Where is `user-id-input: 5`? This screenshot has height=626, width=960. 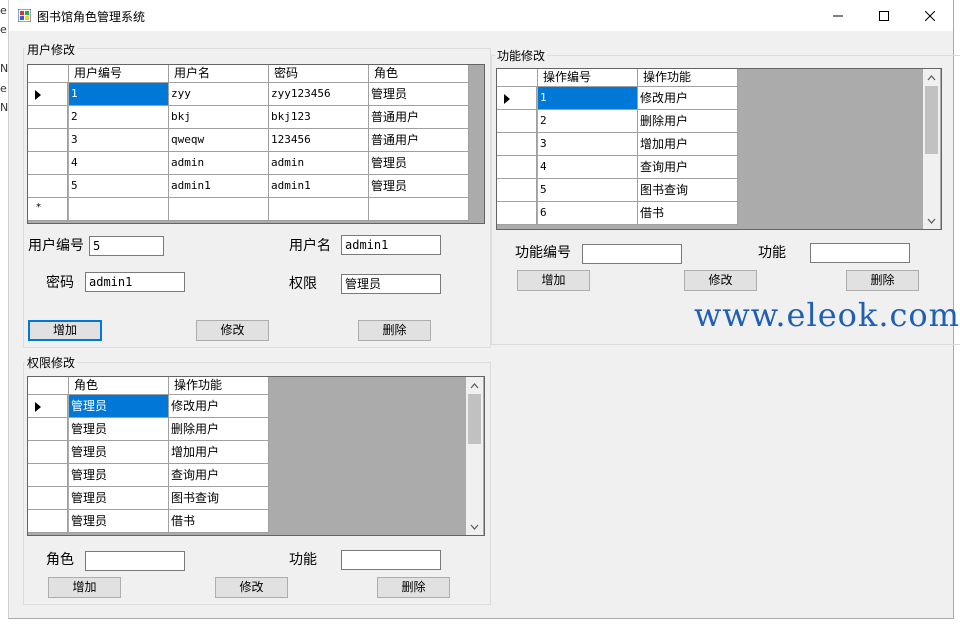
user-id-input: 5 is located at coordinates (126, 246).